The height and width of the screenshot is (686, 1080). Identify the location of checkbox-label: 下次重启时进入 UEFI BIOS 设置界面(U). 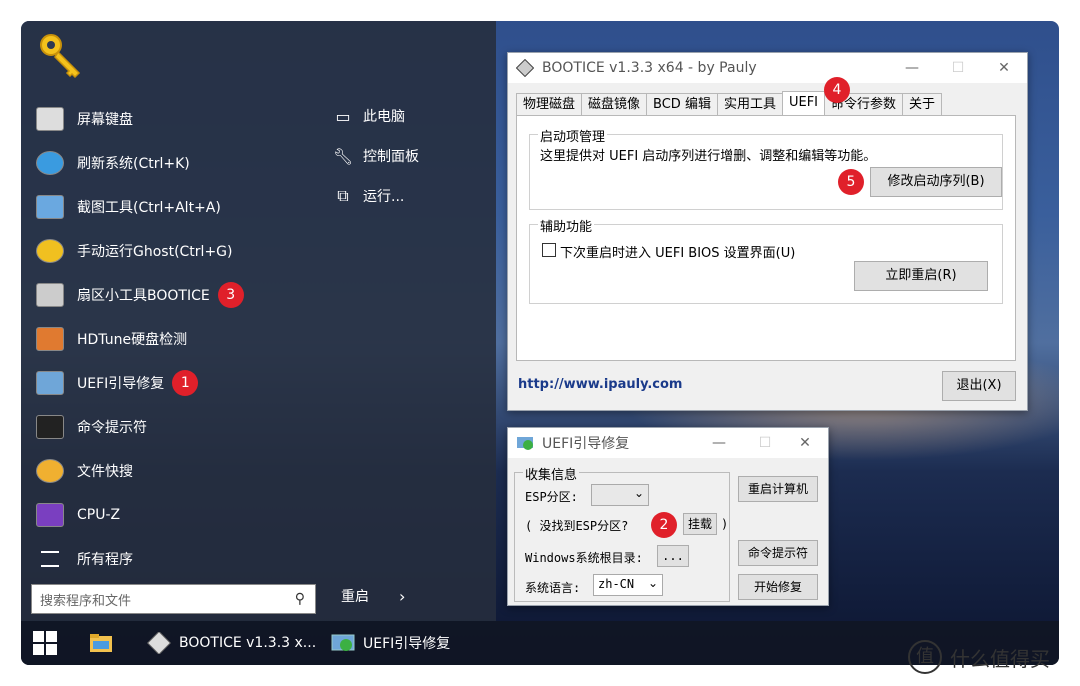
(678, 253).